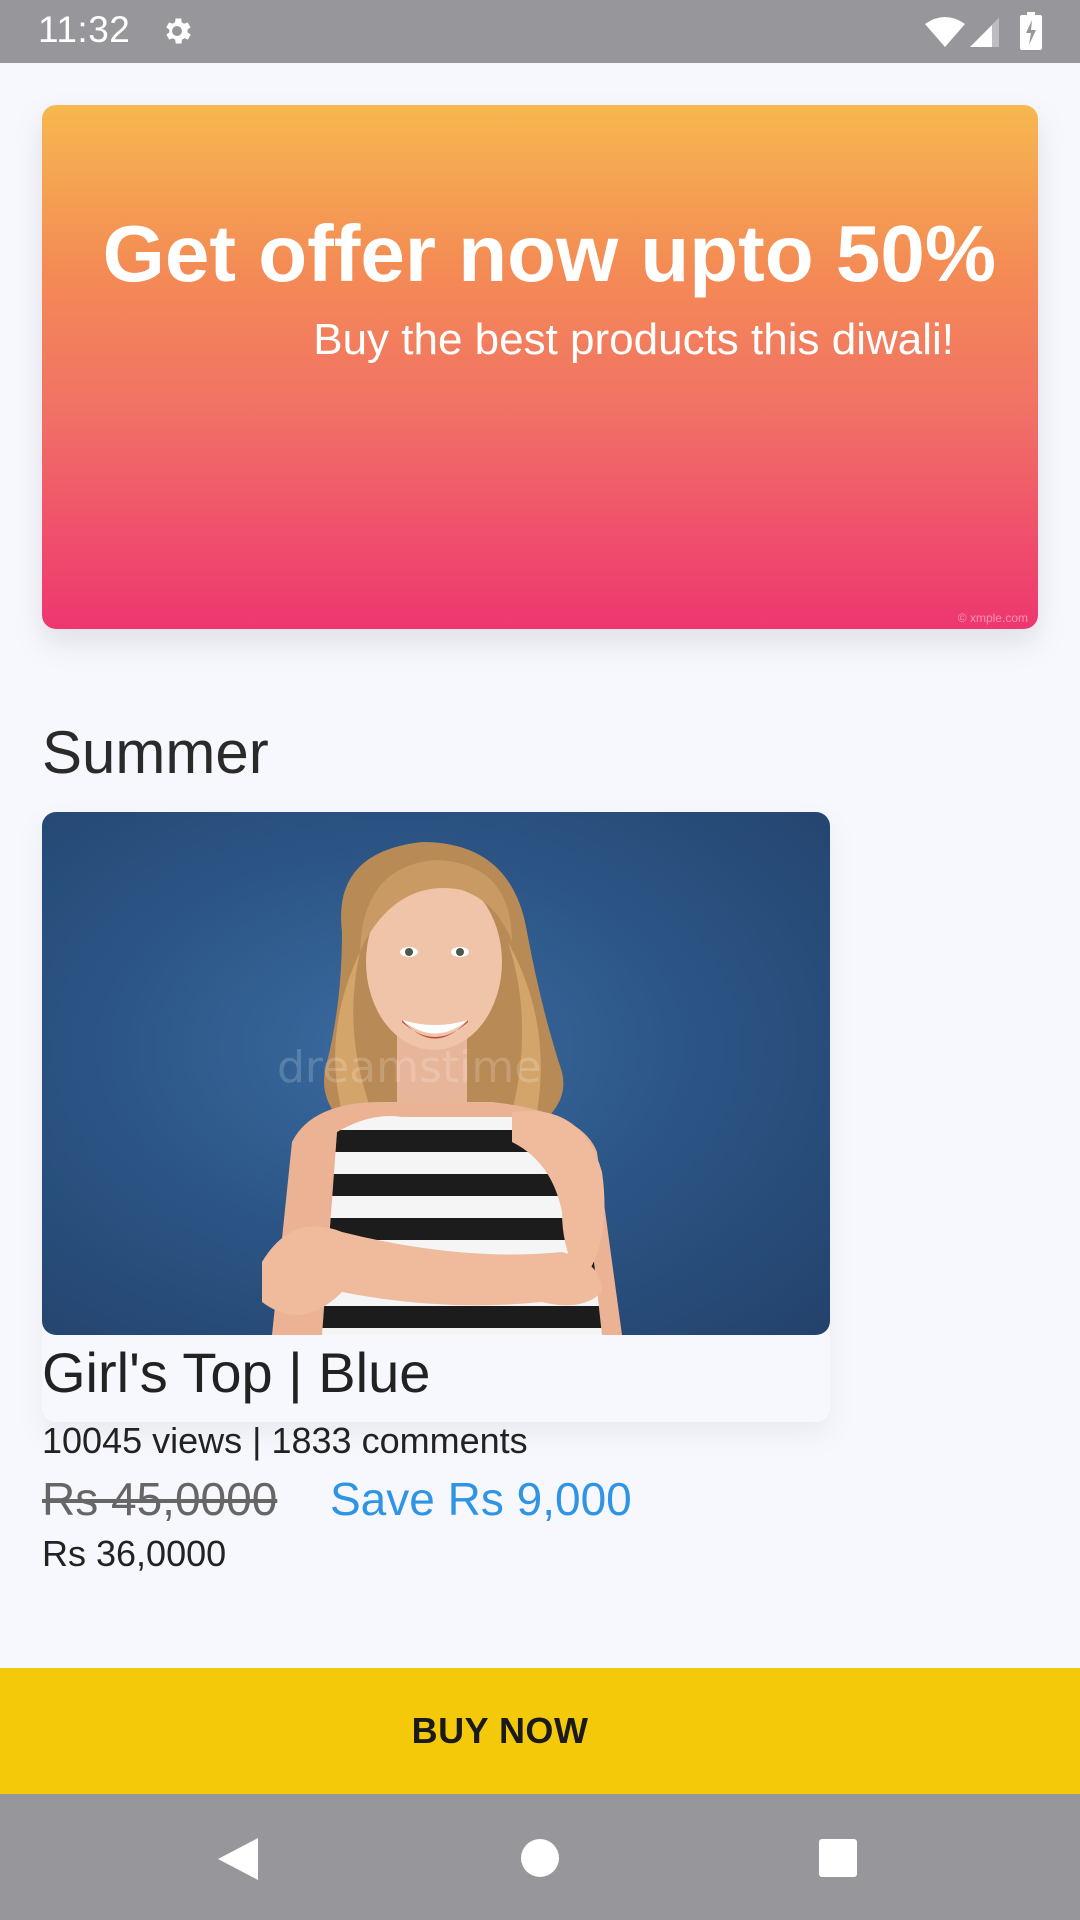 Image resolution: width=1080 pixels, height=1920 pixels. What do you see at coordinates (992, 618) in the screenshot?
I see `banner-watermark: © xmple.com` at bounding box center [992, 618].